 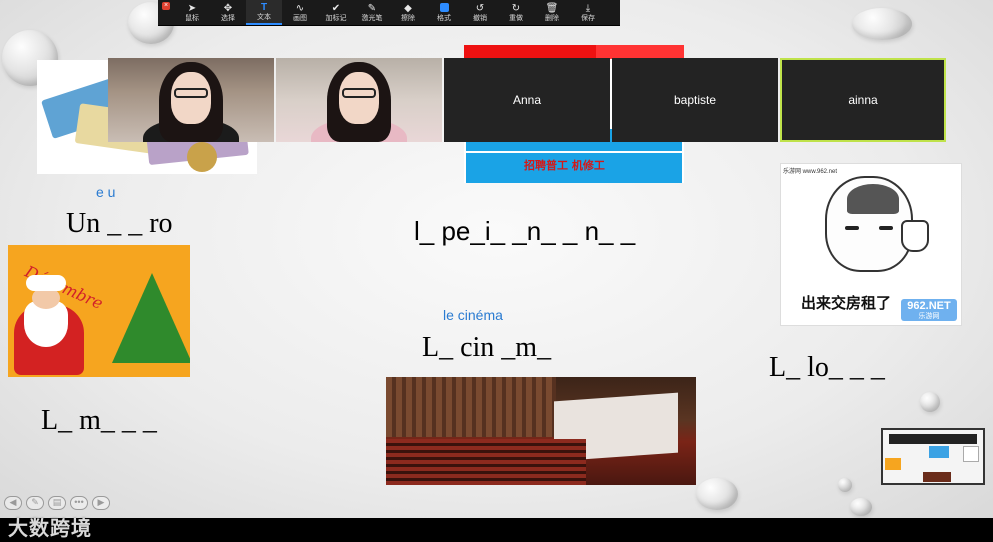 I want to click on meme-watermark: 962.NET 乐游网, so click(x=929, y=310).